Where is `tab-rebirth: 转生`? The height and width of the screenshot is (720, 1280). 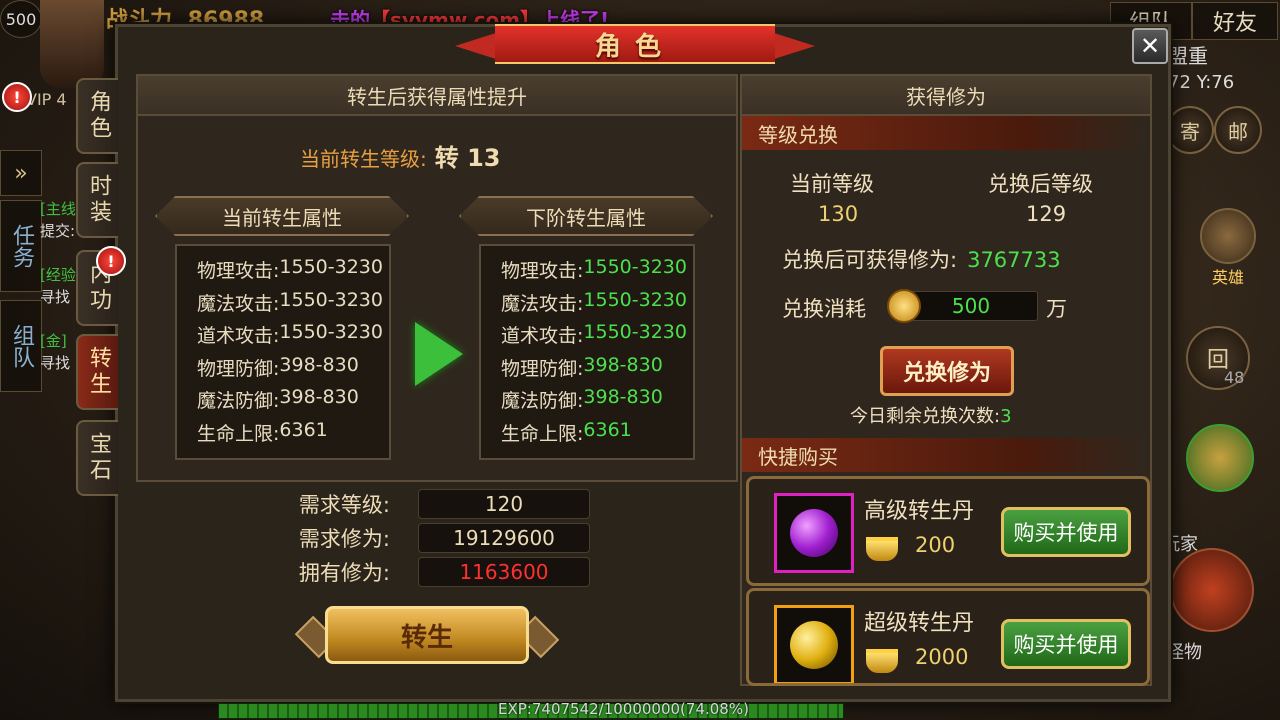
tab-rebirth: 转生 is located at coordinates (97, 372).